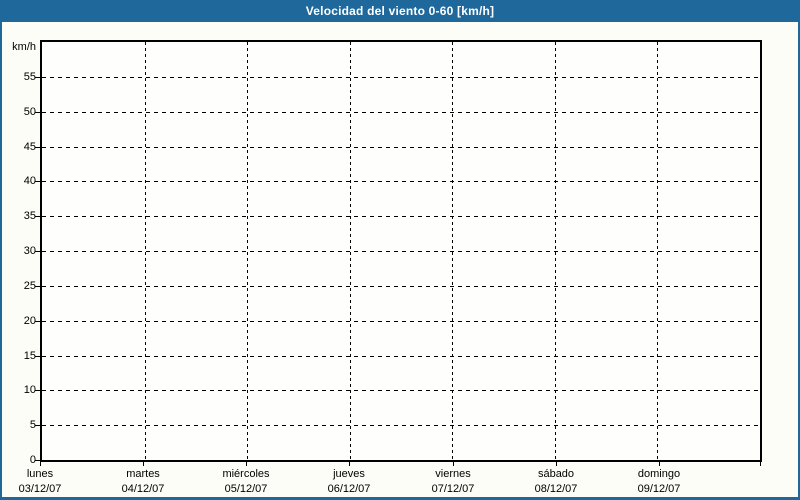  Describe the element at coordinates (143, 482) in the screenshot. I see `x-axis-label: martes 04/12/07` at that location.